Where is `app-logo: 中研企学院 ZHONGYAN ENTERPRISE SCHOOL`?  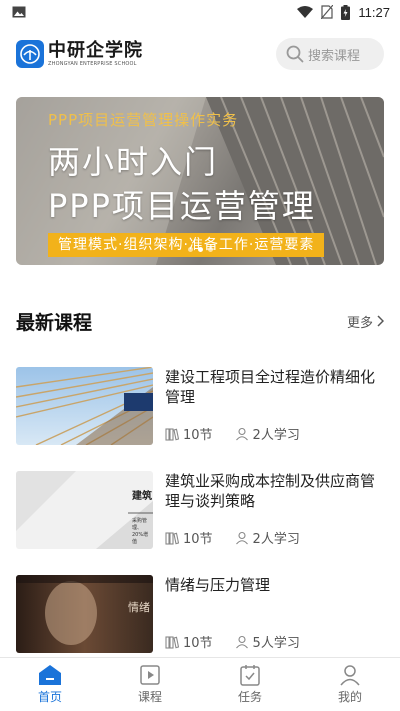 app-logo: 中研企学院 ZHONGYAN ENTERPRISE SCHOOL is located at coordinates (79, 54).